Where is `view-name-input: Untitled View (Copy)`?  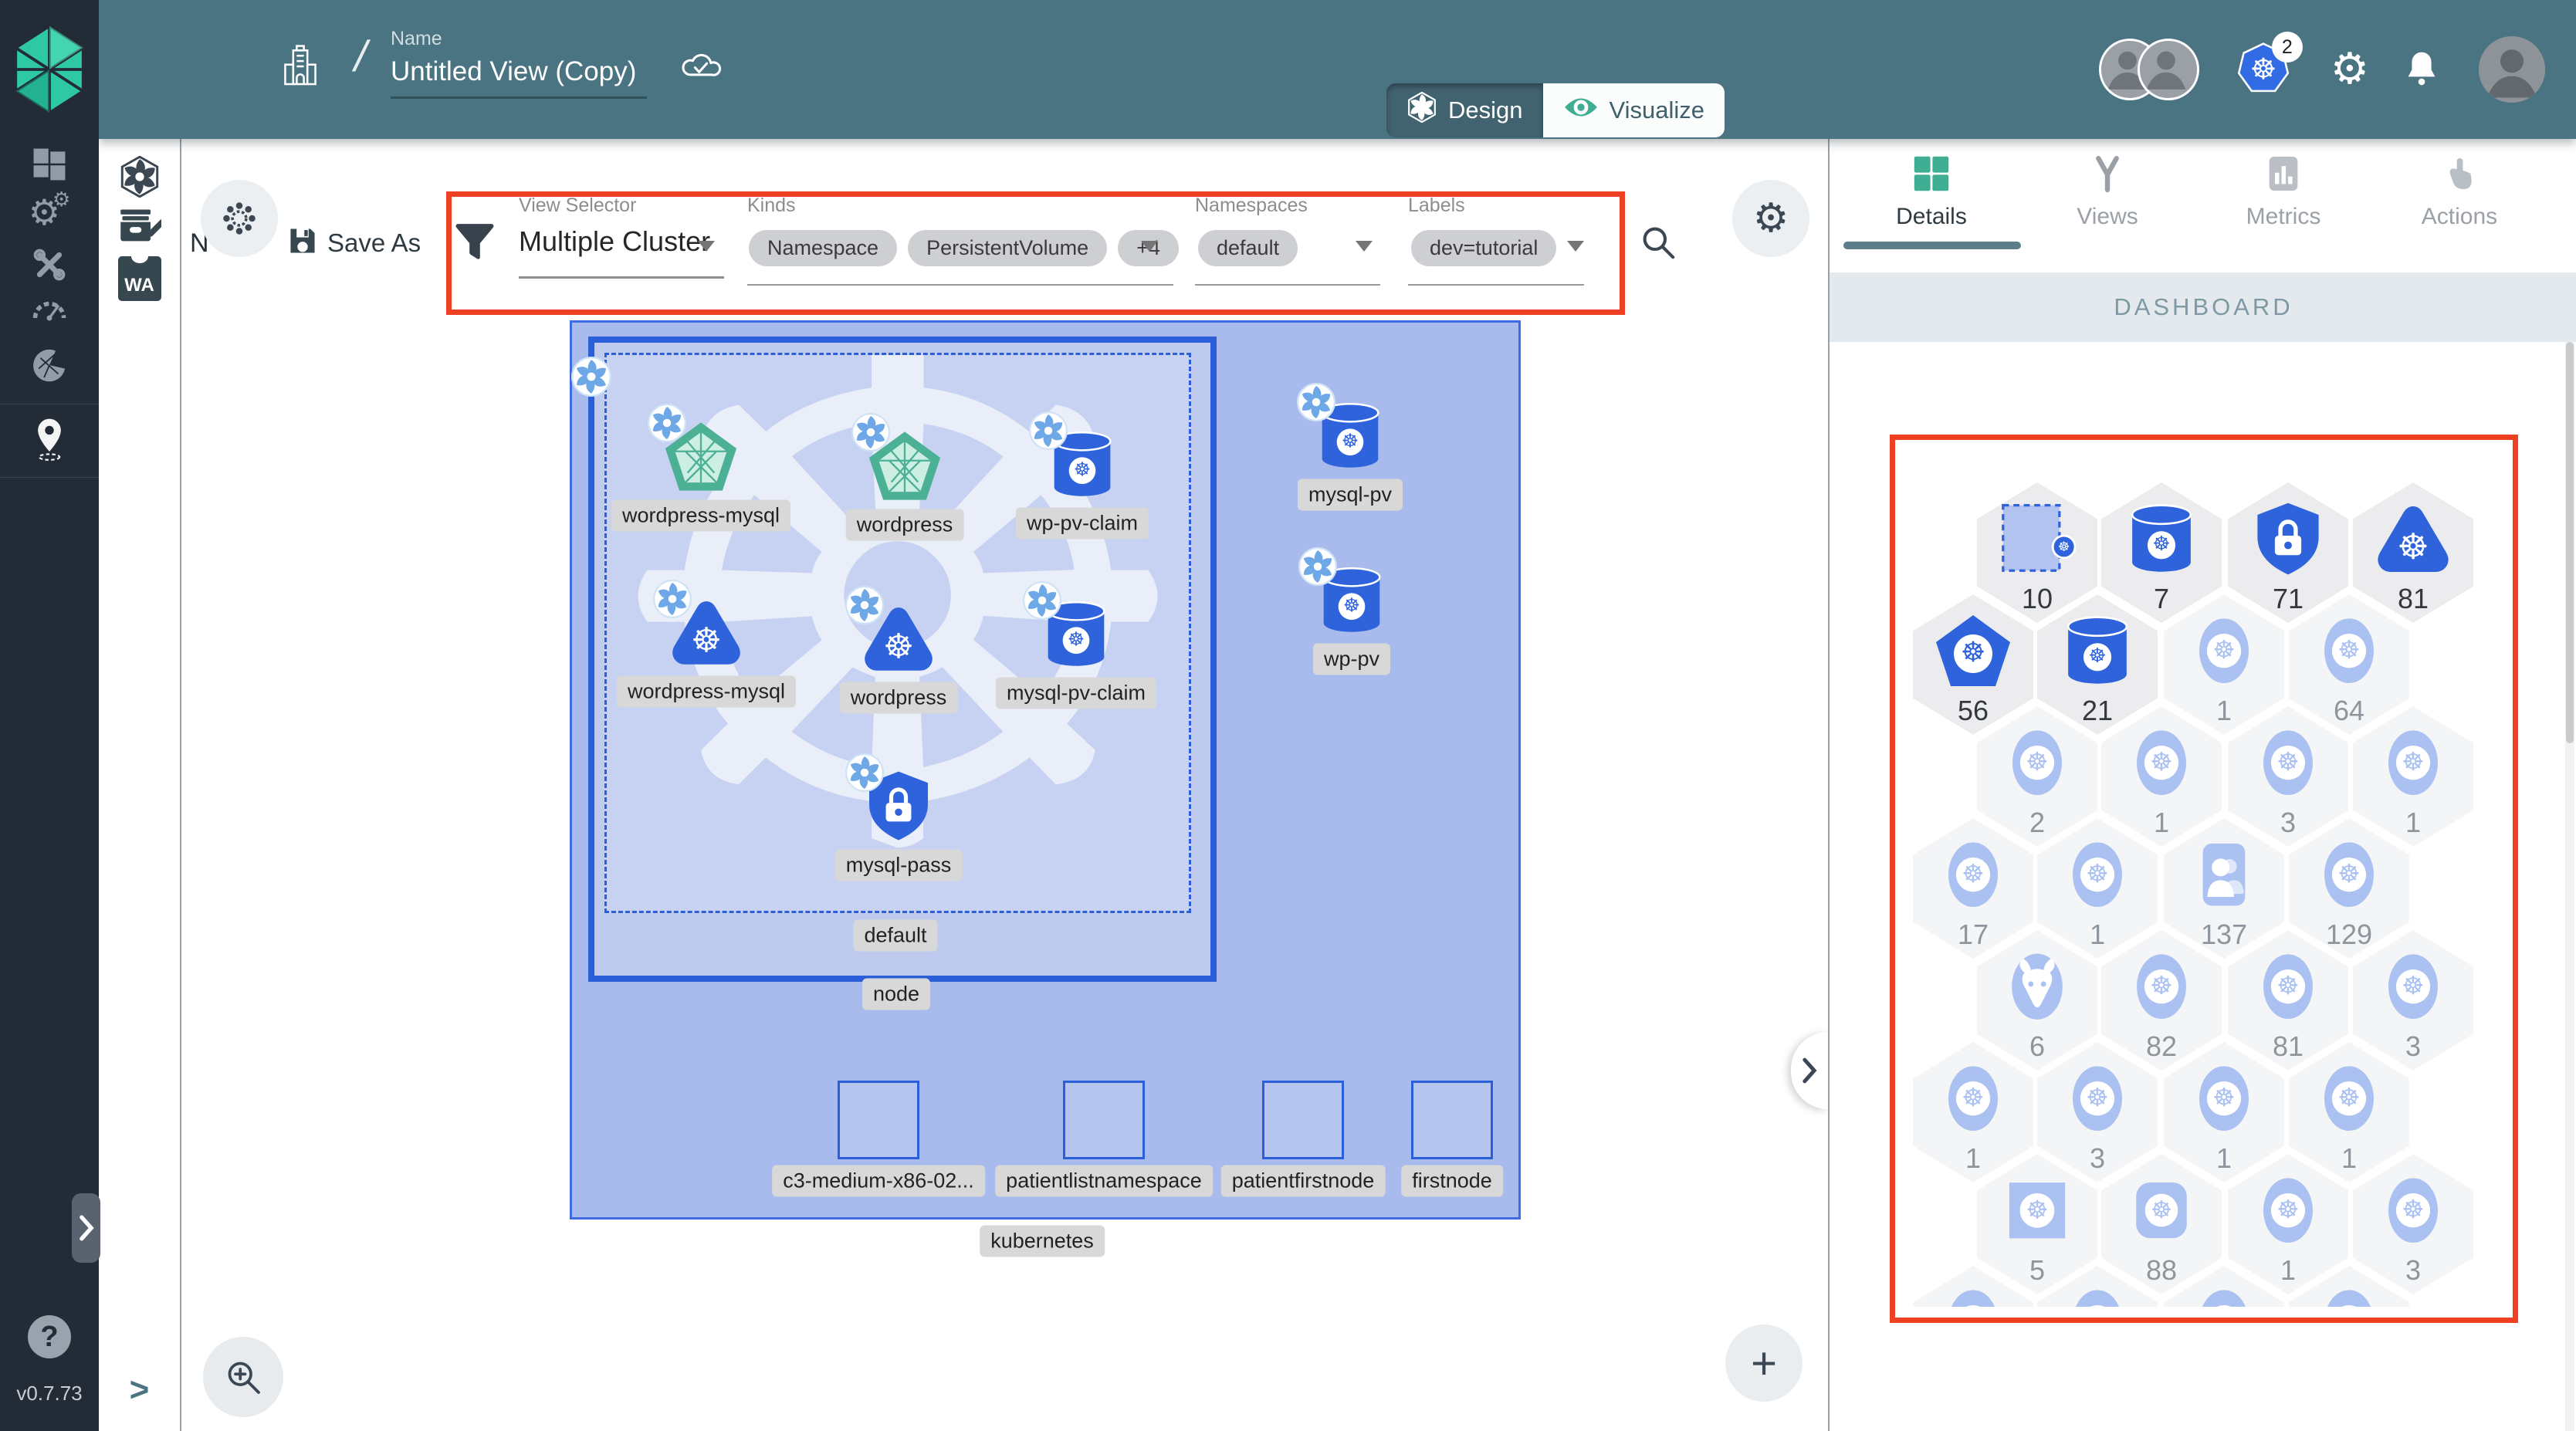
view-name-input: Untitled View (Copy) is located at coordinates (519, 71).